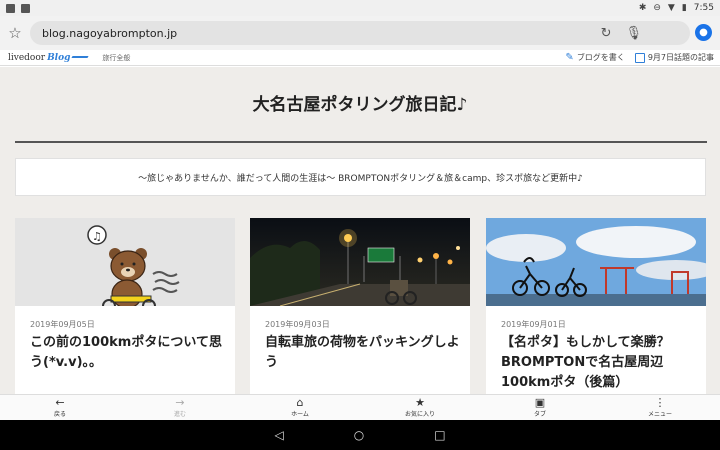 Image resolution: width=720 pixels, height=450 pixels. What do you see at coordinates (116, 58) in the screenshot?
I see `category-link: 旅行全般` at bounding box center [116, 58].